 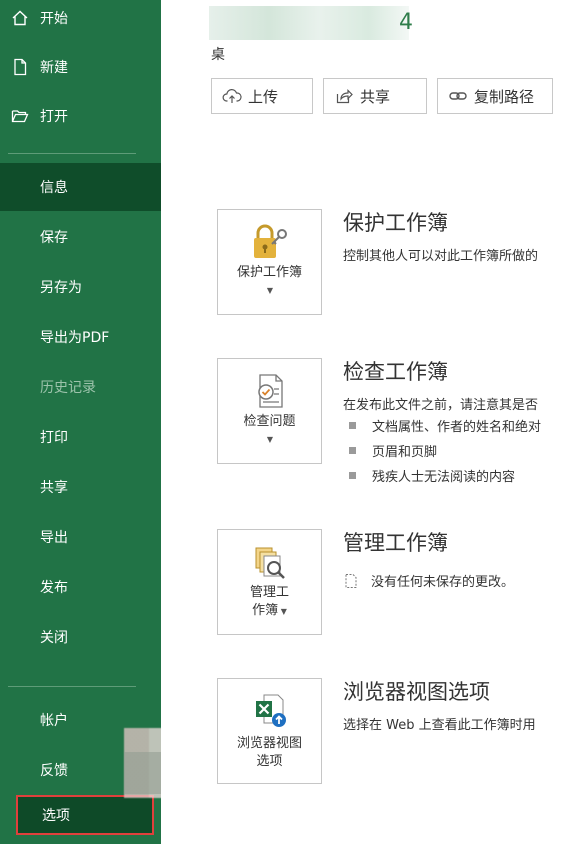 I want to click on sidebar-item-label: 新建, so click(x=54, y=68).